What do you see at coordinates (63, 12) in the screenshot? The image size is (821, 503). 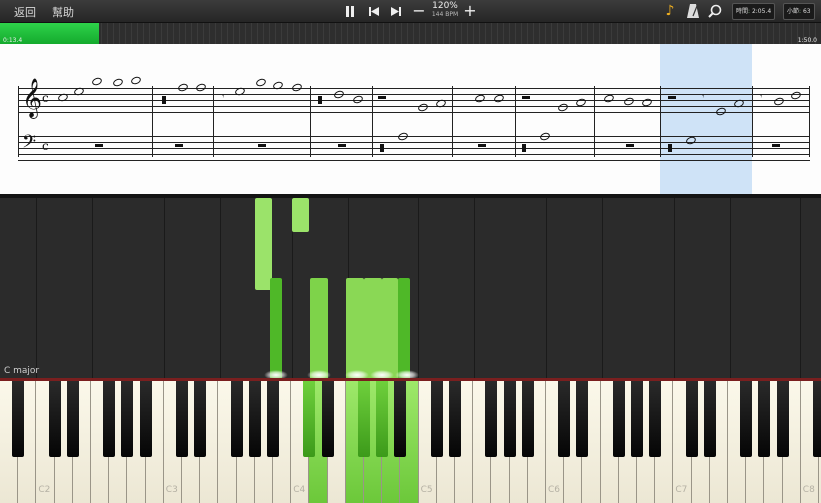 I see `help-button: 幫助` at bounding box center [63, 12].